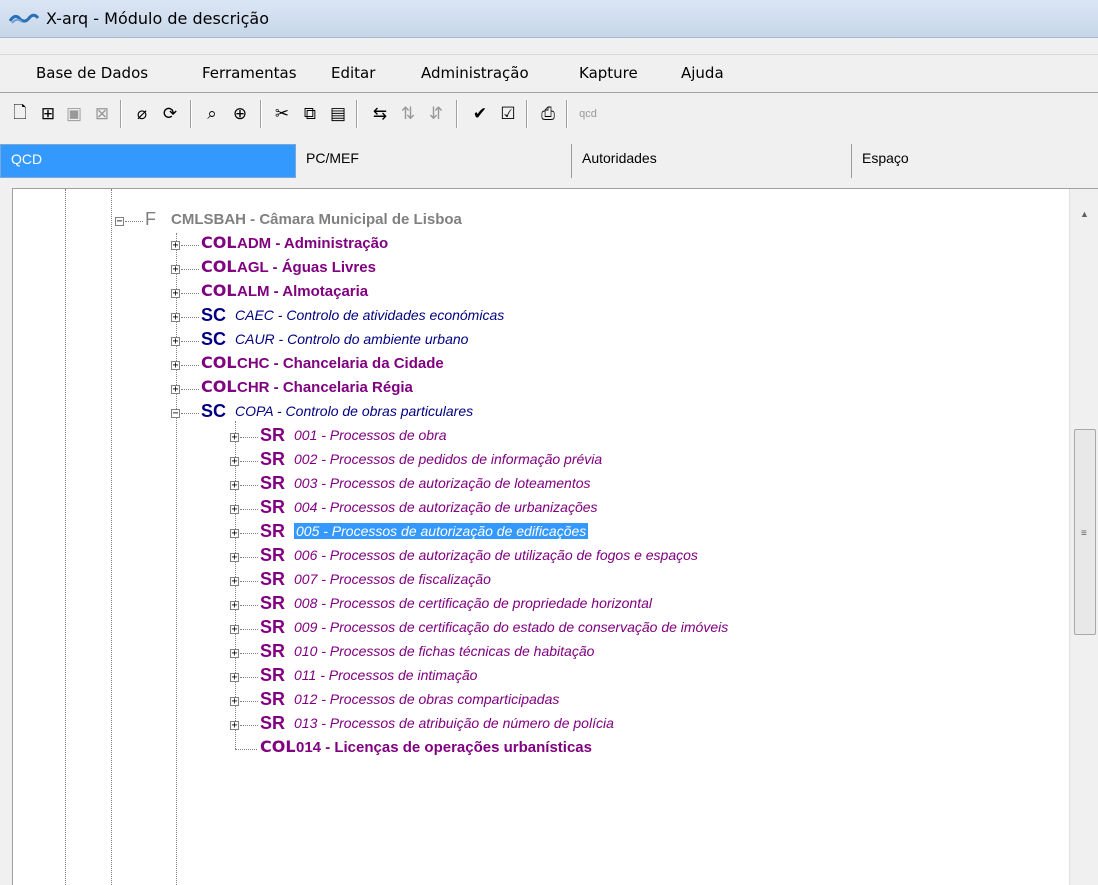 This screenshot has height=885, width=1098. I want to click on delete-icon: ⊠, so click(102, 114).